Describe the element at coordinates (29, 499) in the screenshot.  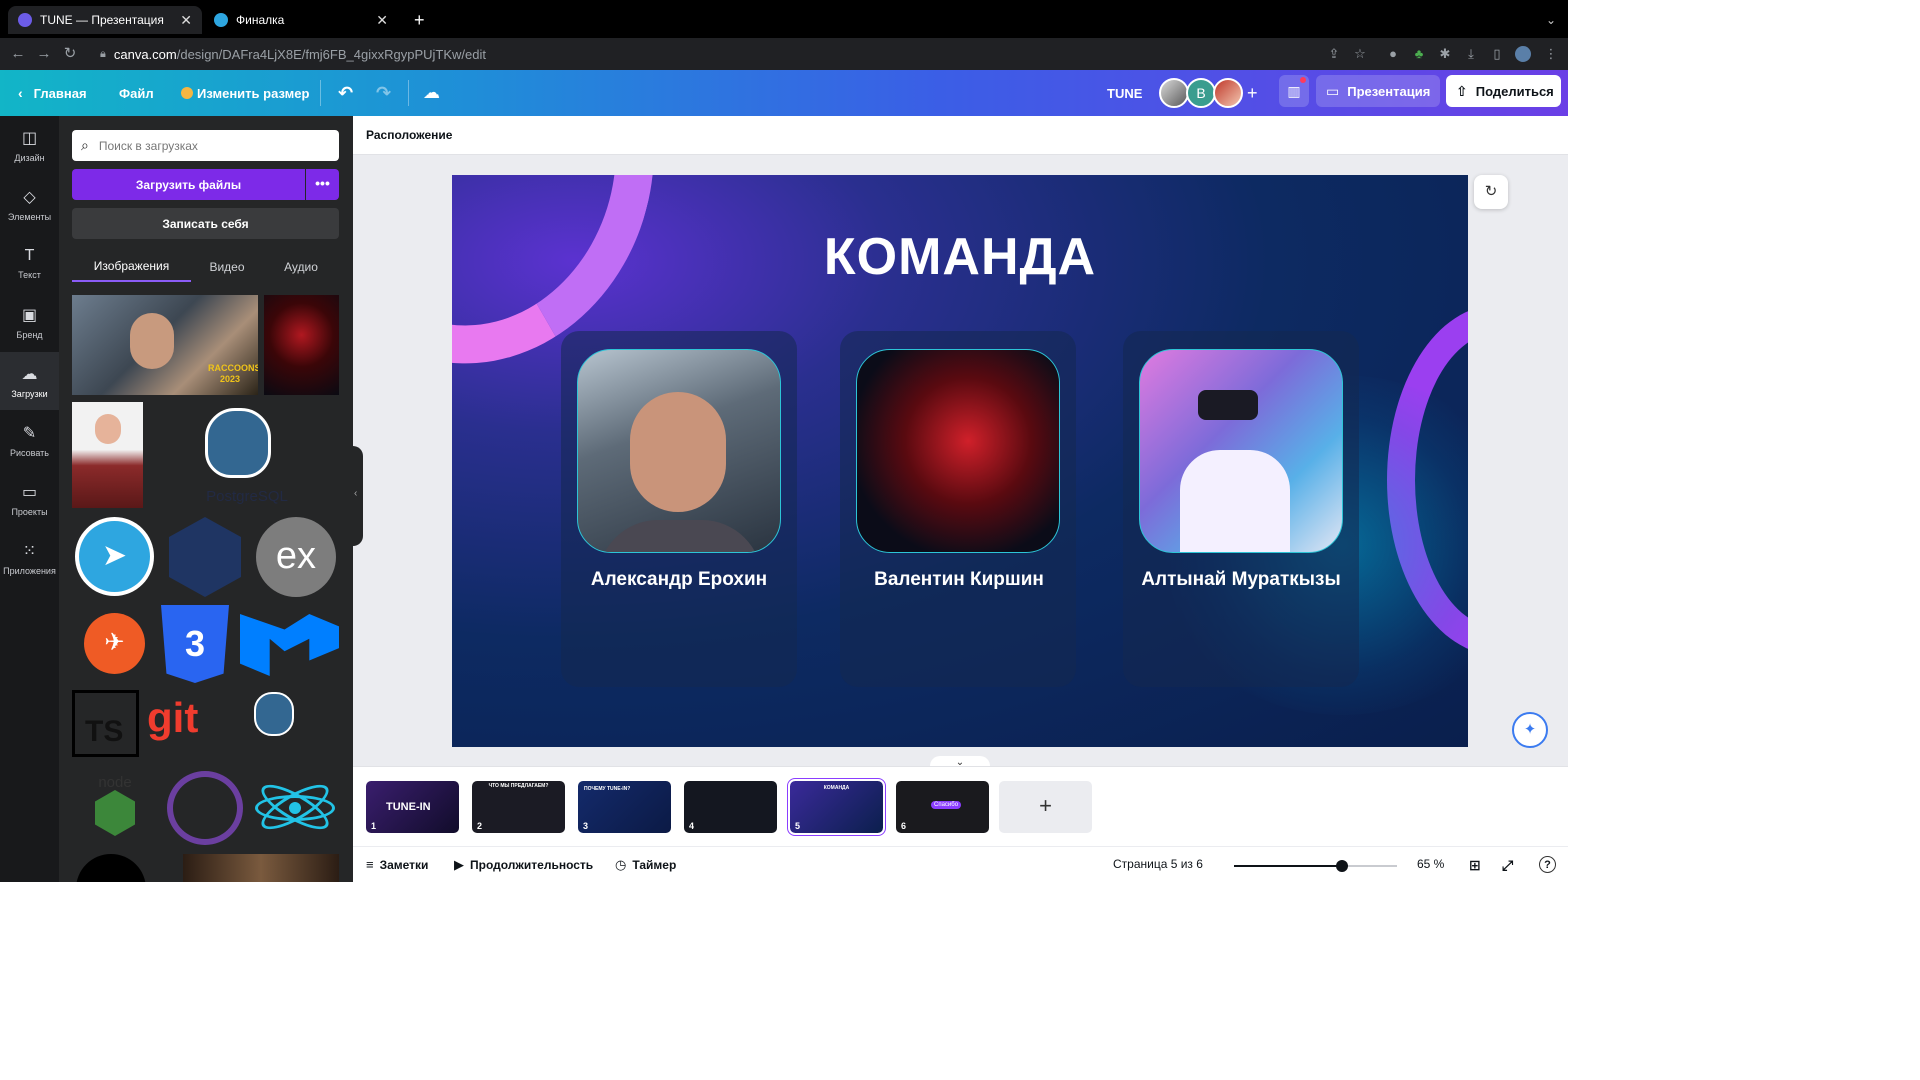
I see `rail-item-projects: ▭ Проекты` at that location.